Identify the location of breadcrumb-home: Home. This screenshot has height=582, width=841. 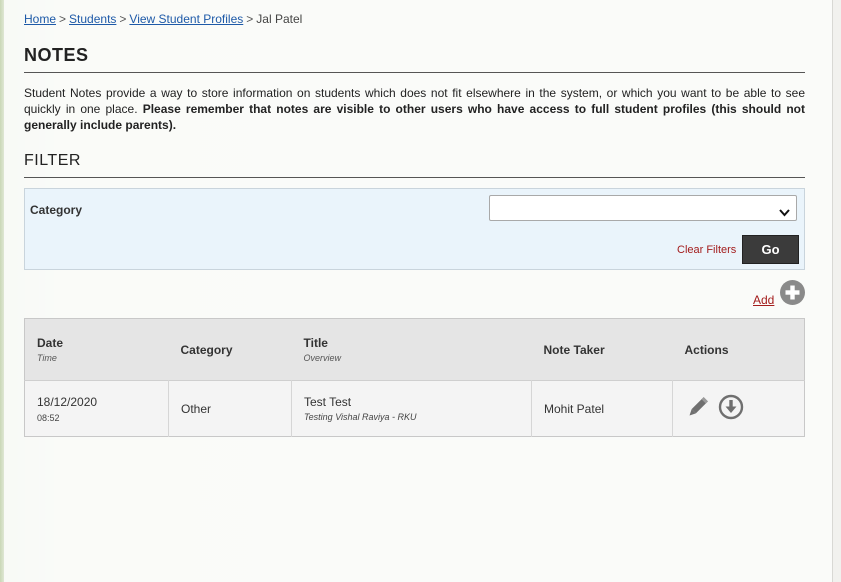
(40, 19).